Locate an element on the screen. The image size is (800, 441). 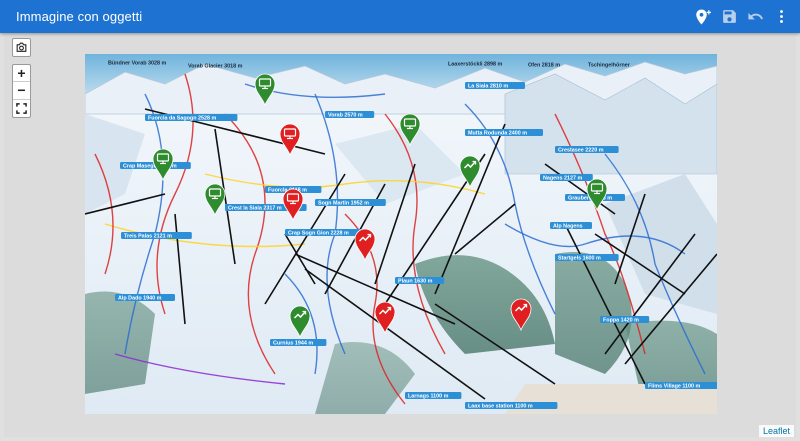
svg-text: Vorab 2570 m is located at coordinates (345, 116).